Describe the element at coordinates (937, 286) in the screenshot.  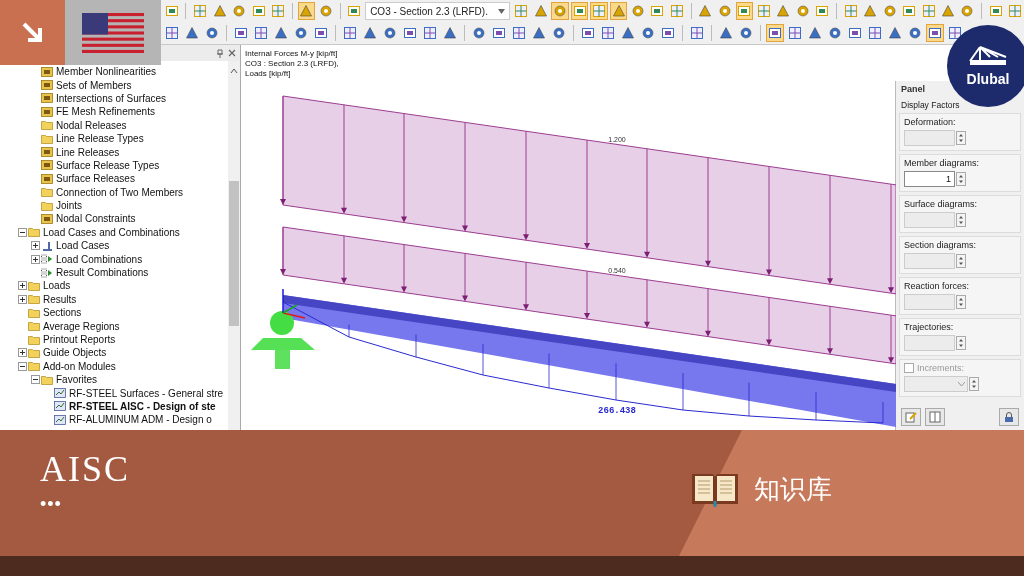
I see `field-label: Reaction forces:` at that location.